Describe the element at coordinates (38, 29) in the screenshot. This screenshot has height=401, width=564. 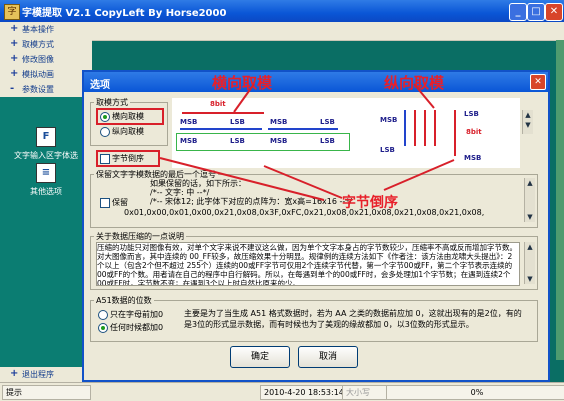
I see `sidebar-item-label: 基本操作` at that location.